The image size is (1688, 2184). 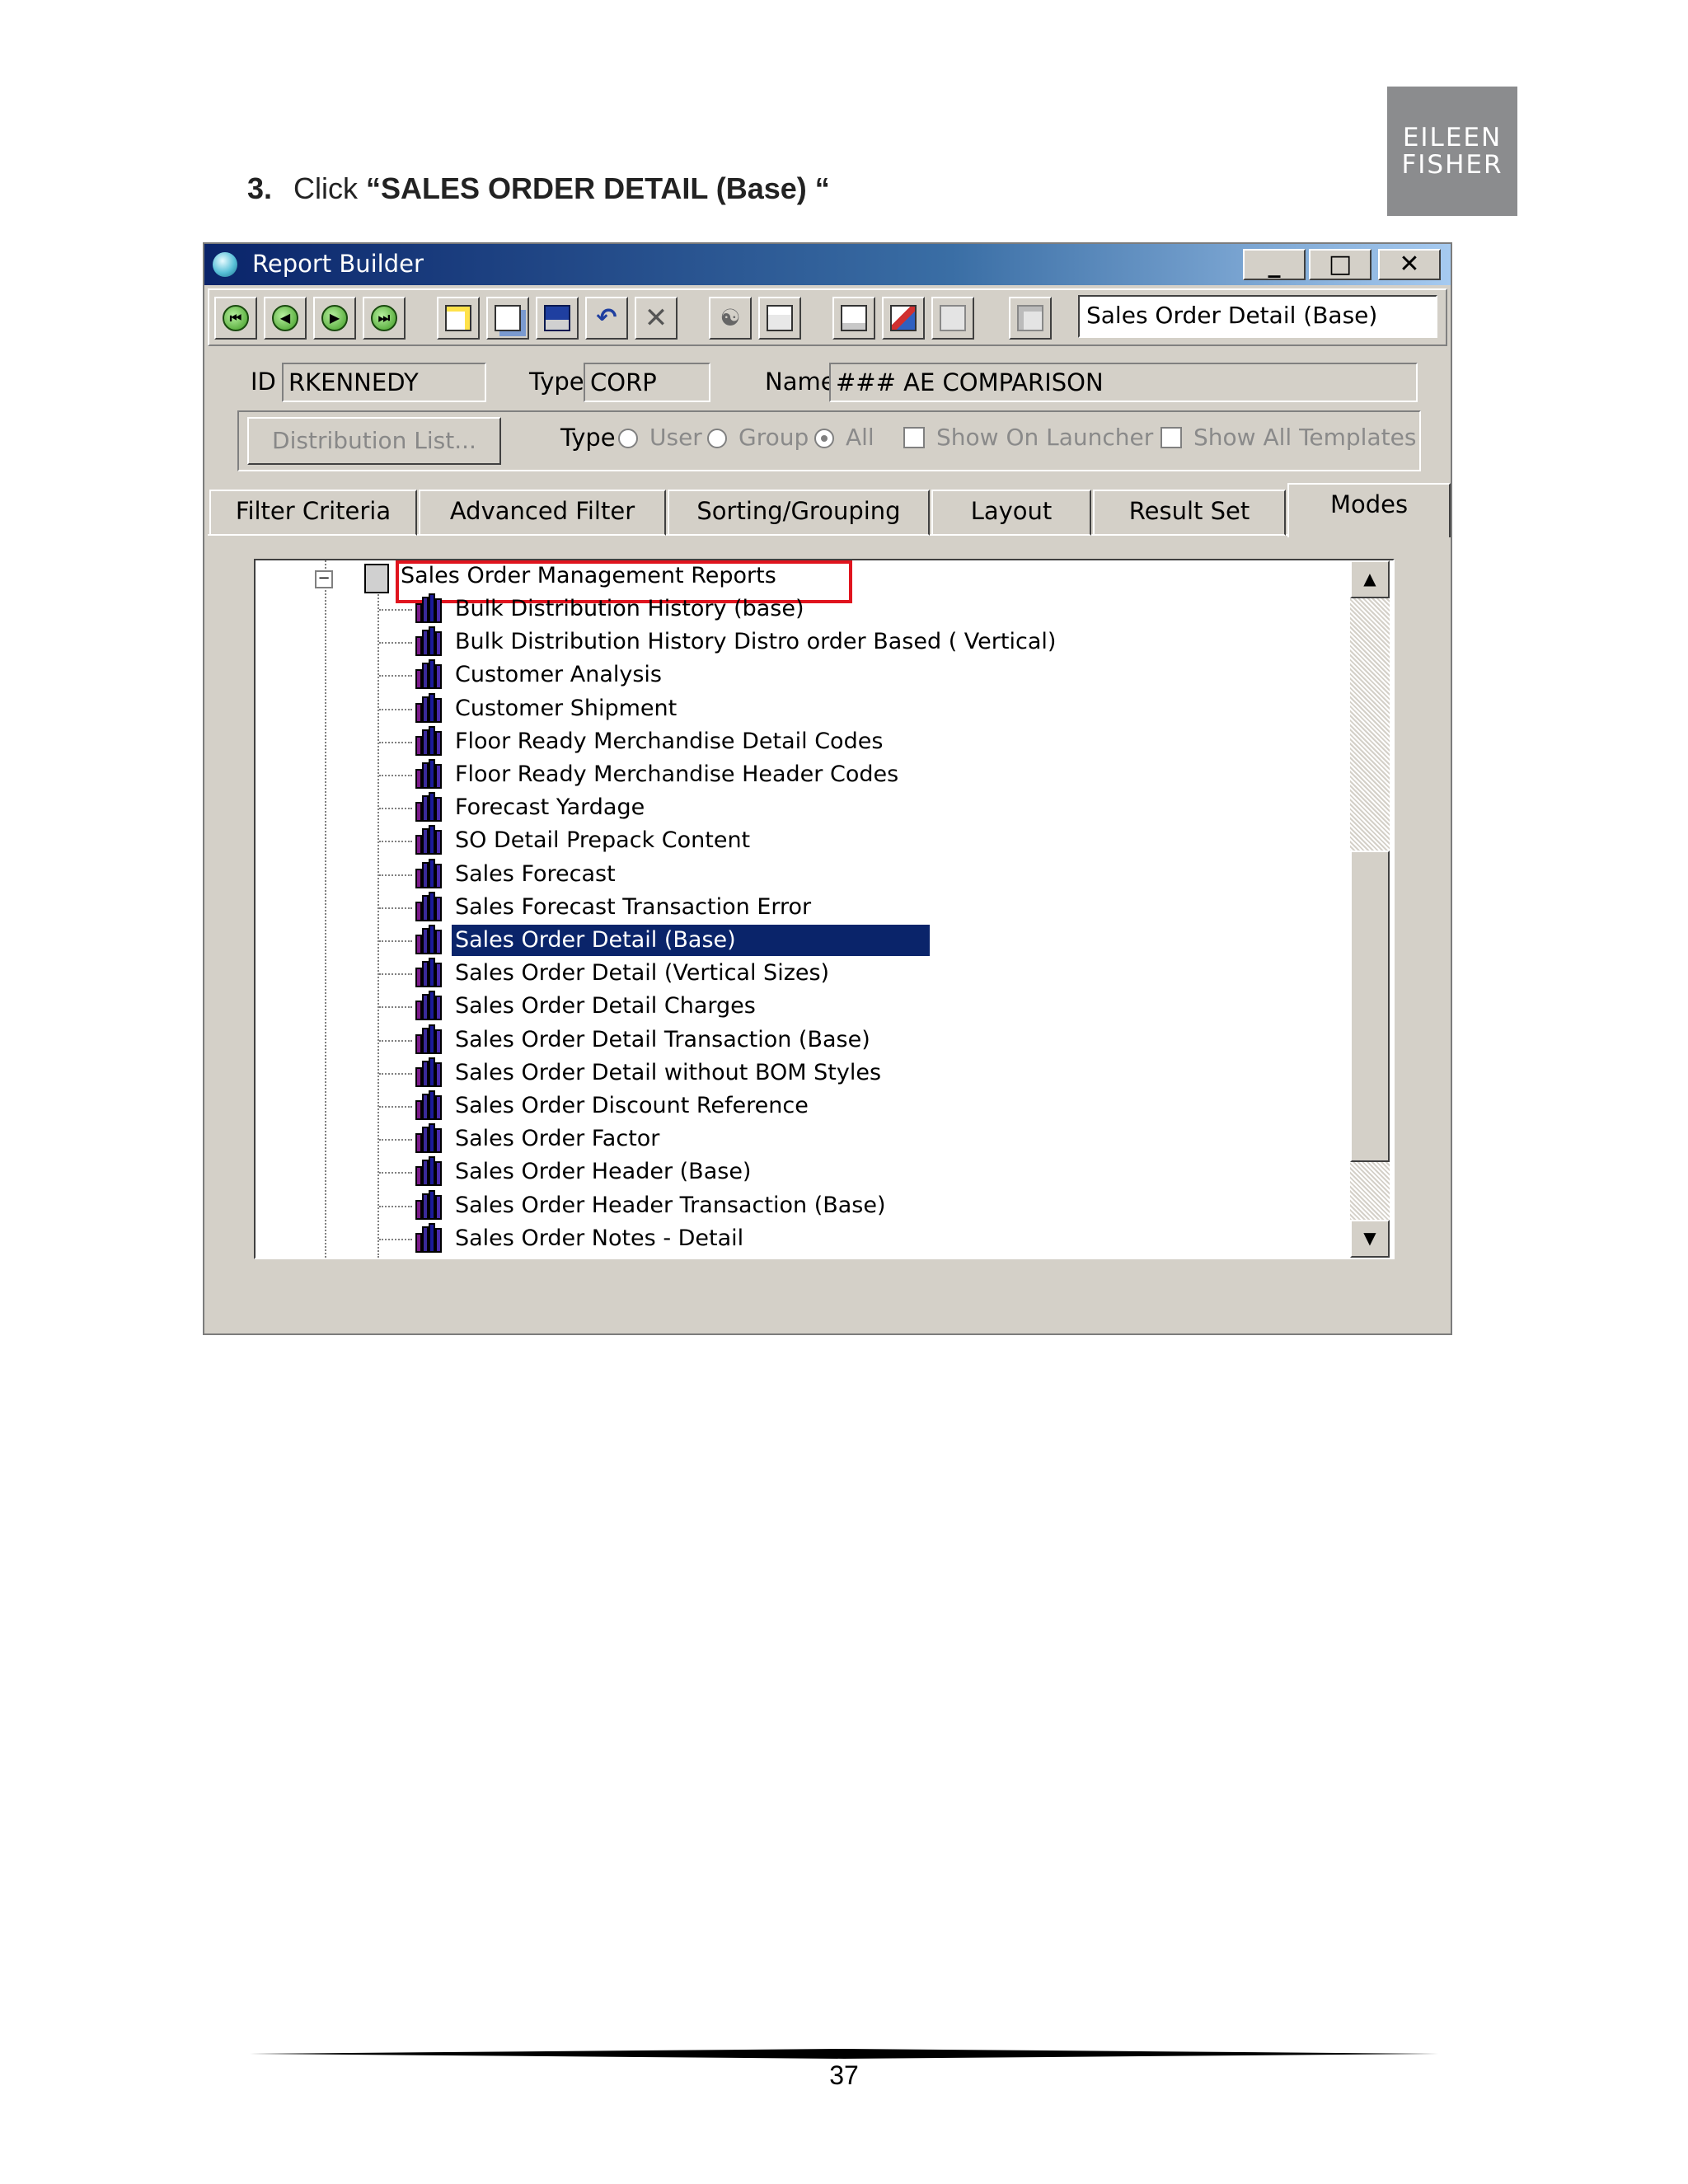 I want to click on tree-item: Sales Order Detail (Vertical Sizes), so click(x=641, y=973).